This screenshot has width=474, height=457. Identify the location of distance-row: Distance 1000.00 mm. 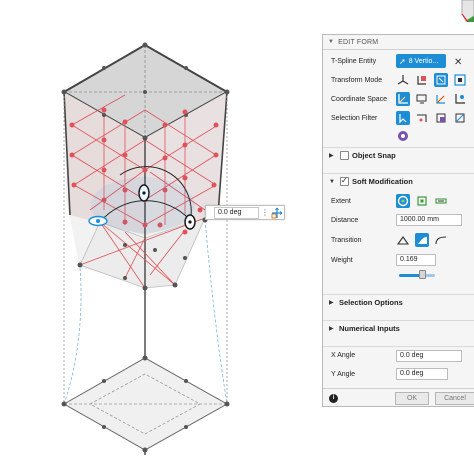
(398, 220).